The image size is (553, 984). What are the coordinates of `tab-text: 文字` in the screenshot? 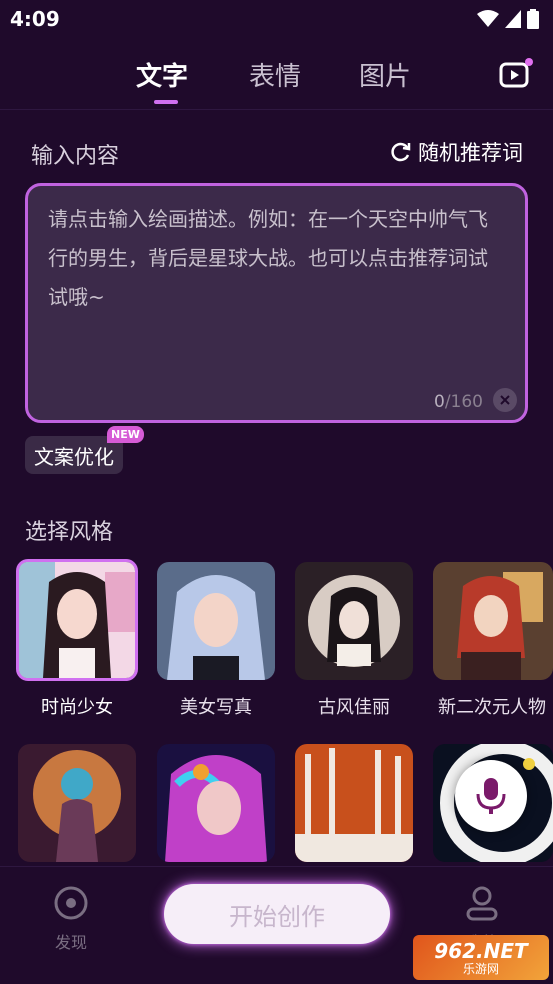 It's located at (162, 74).